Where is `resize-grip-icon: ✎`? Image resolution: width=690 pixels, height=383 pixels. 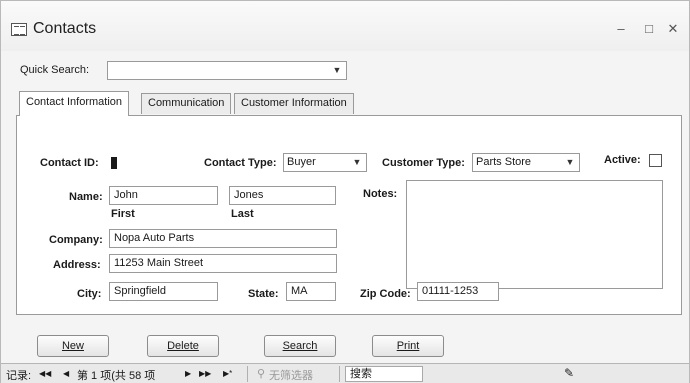
resize-grip-icon: ✎ is located at coordinates (569, 373).